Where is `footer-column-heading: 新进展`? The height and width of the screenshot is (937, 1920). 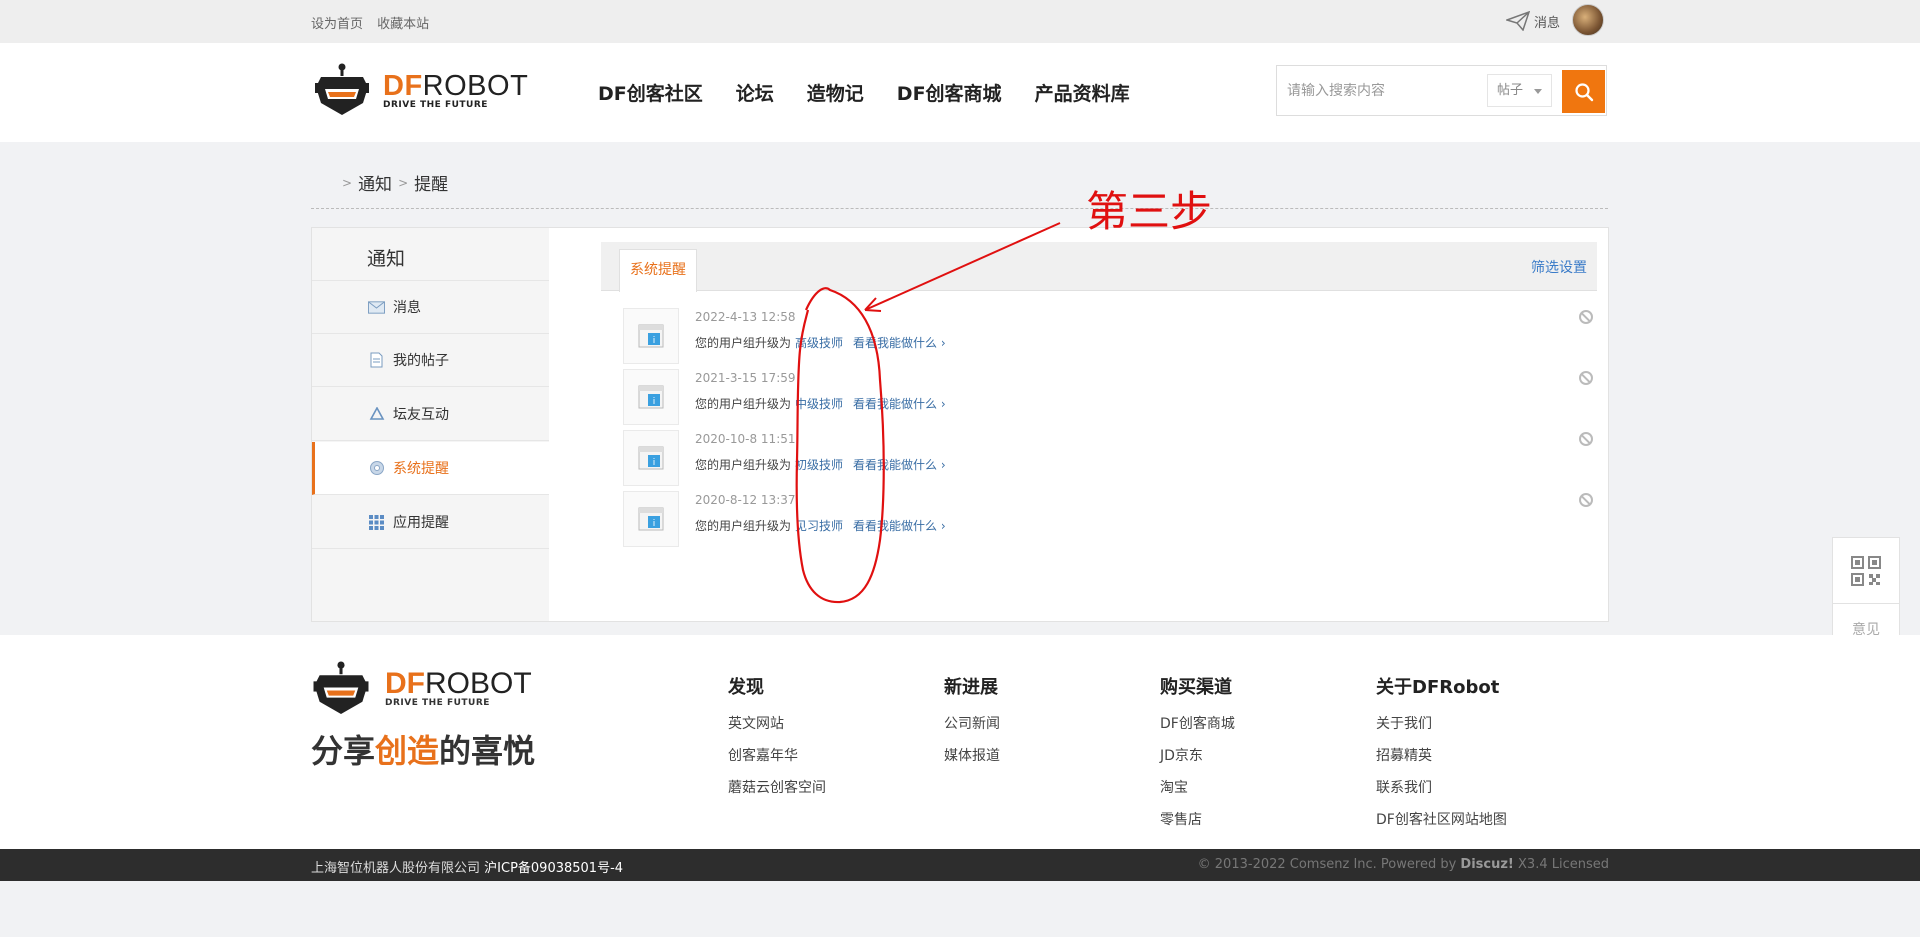
footer-column-heading: 新进展 is located at coordinates (971, 687).